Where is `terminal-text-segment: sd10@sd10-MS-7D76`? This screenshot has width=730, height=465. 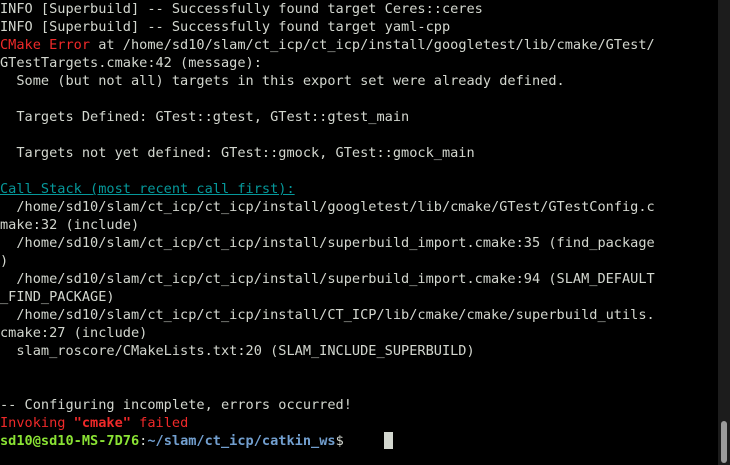 terminal-text-segment: sd10@sd10-MS-7D76 is located at coordinates (70, 441).